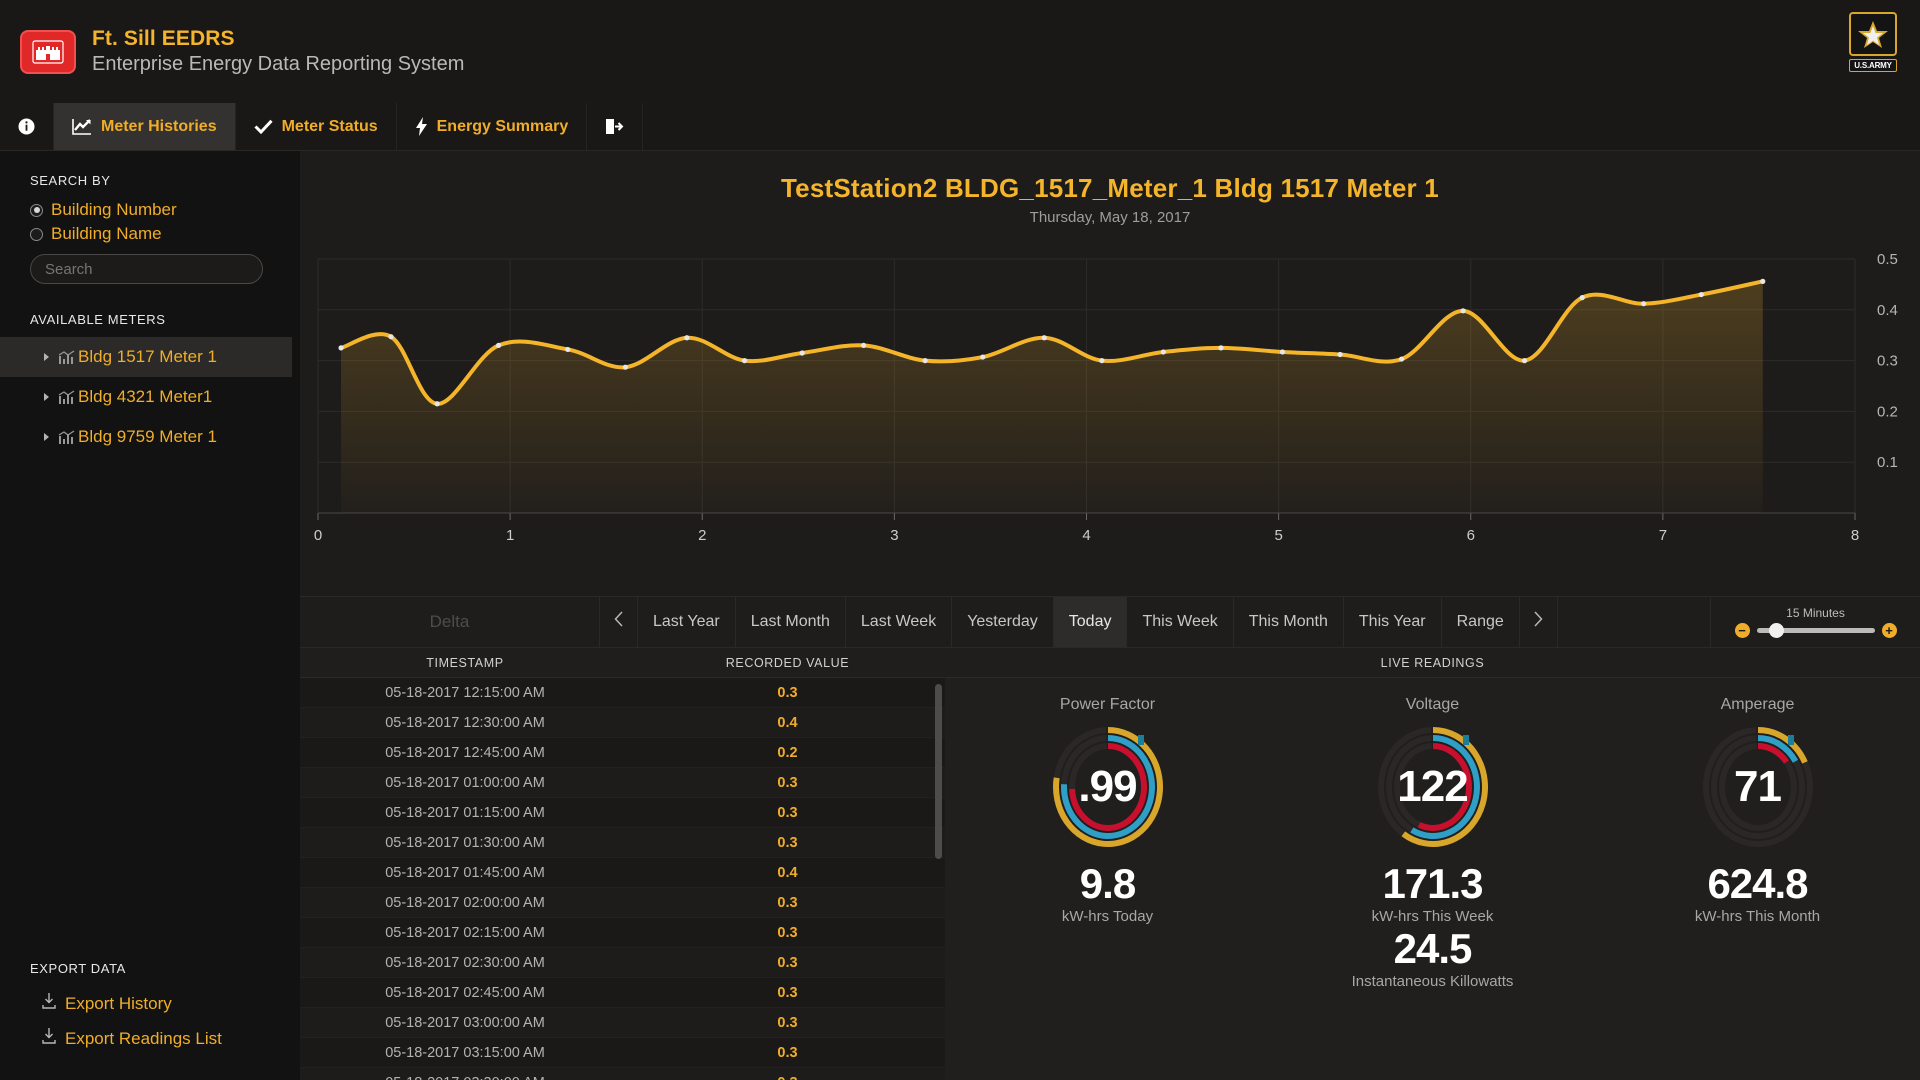 The height and width of the screenshot is (1080, 1920). Describe the element at coordinates (150, 1003) in the screenshot. I see `export-history-button: Export History` at that location.